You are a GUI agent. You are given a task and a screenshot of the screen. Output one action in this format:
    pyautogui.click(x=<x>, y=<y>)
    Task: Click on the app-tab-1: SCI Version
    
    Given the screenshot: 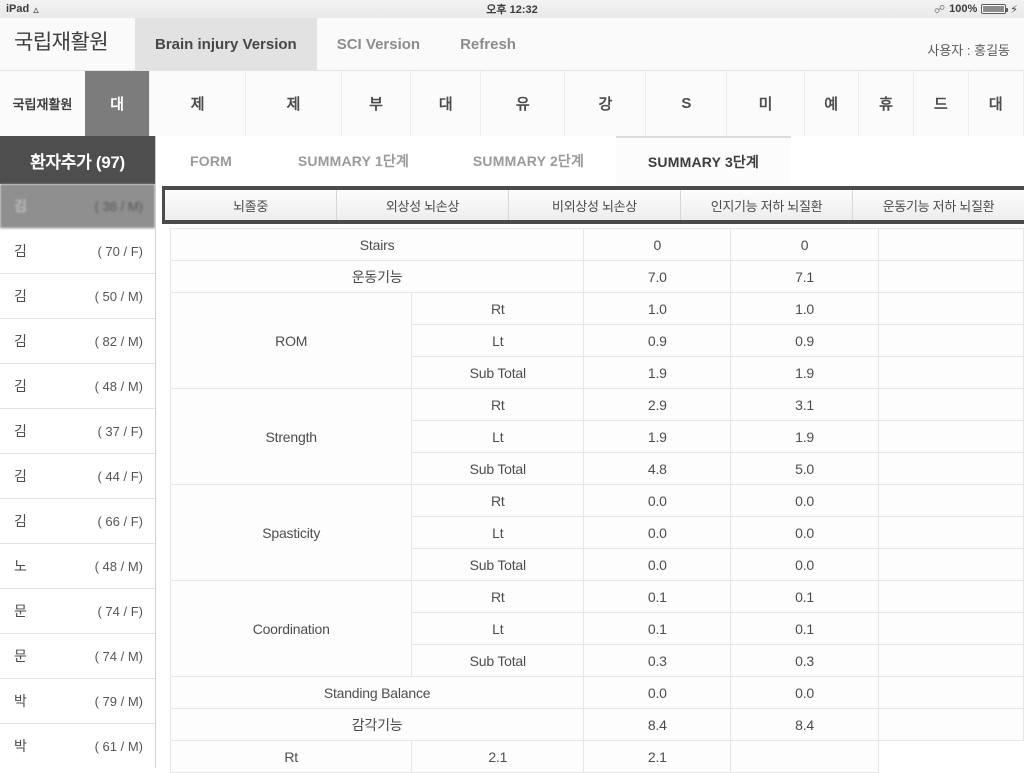 What is the action you would take?
    pyautogui.click(x=378, y=44)
    